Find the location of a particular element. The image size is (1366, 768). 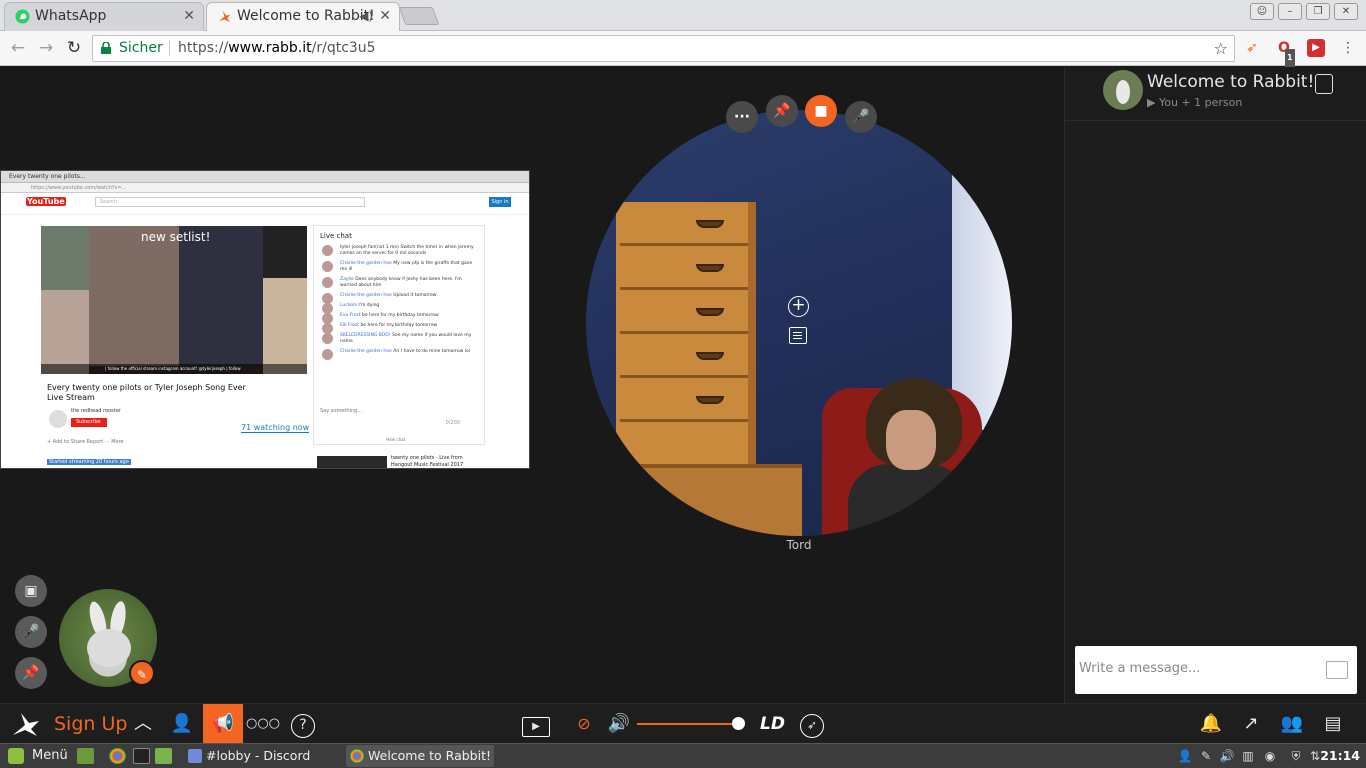

restore-button: ❐ is located at coordinates (1318, 11).